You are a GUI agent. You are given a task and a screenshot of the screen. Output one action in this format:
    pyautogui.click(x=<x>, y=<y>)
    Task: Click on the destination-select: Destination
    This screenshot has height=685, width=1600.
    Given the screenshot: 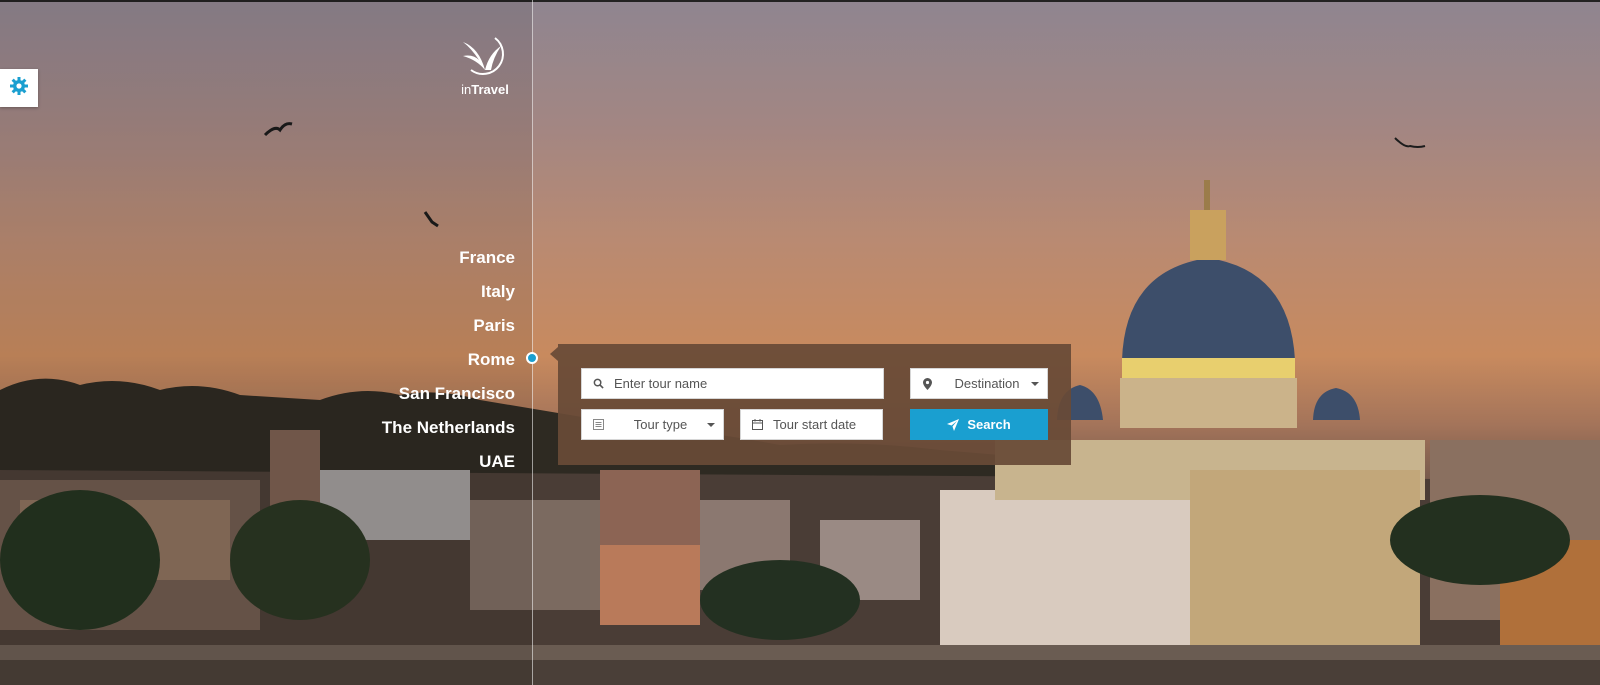 What is the action you would take?
    pyautogui.click(x=979, y=383)
    